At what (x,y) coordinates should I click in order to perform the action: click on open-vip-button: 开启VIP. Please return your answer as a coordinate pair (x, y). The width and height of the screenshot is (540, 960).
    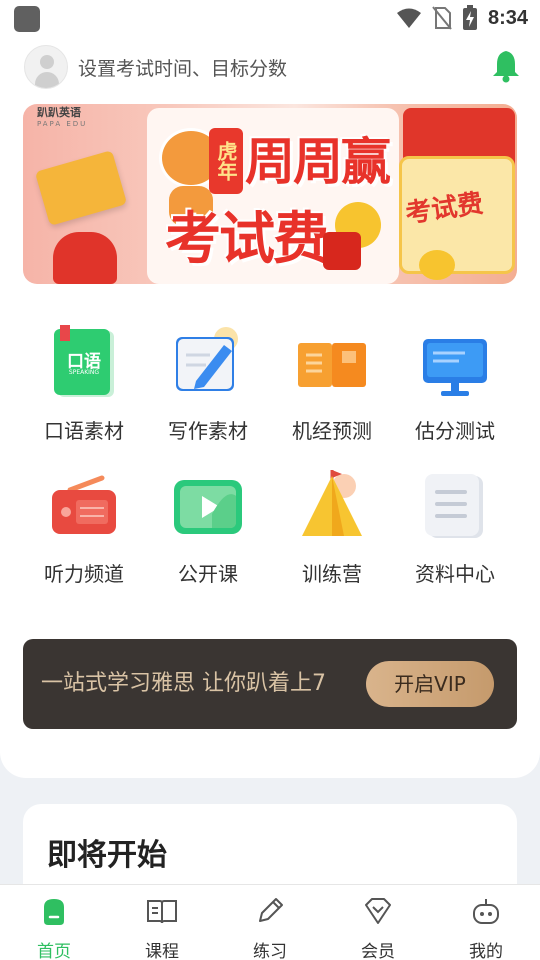
    Looking at the image, I should click on (430, 684).